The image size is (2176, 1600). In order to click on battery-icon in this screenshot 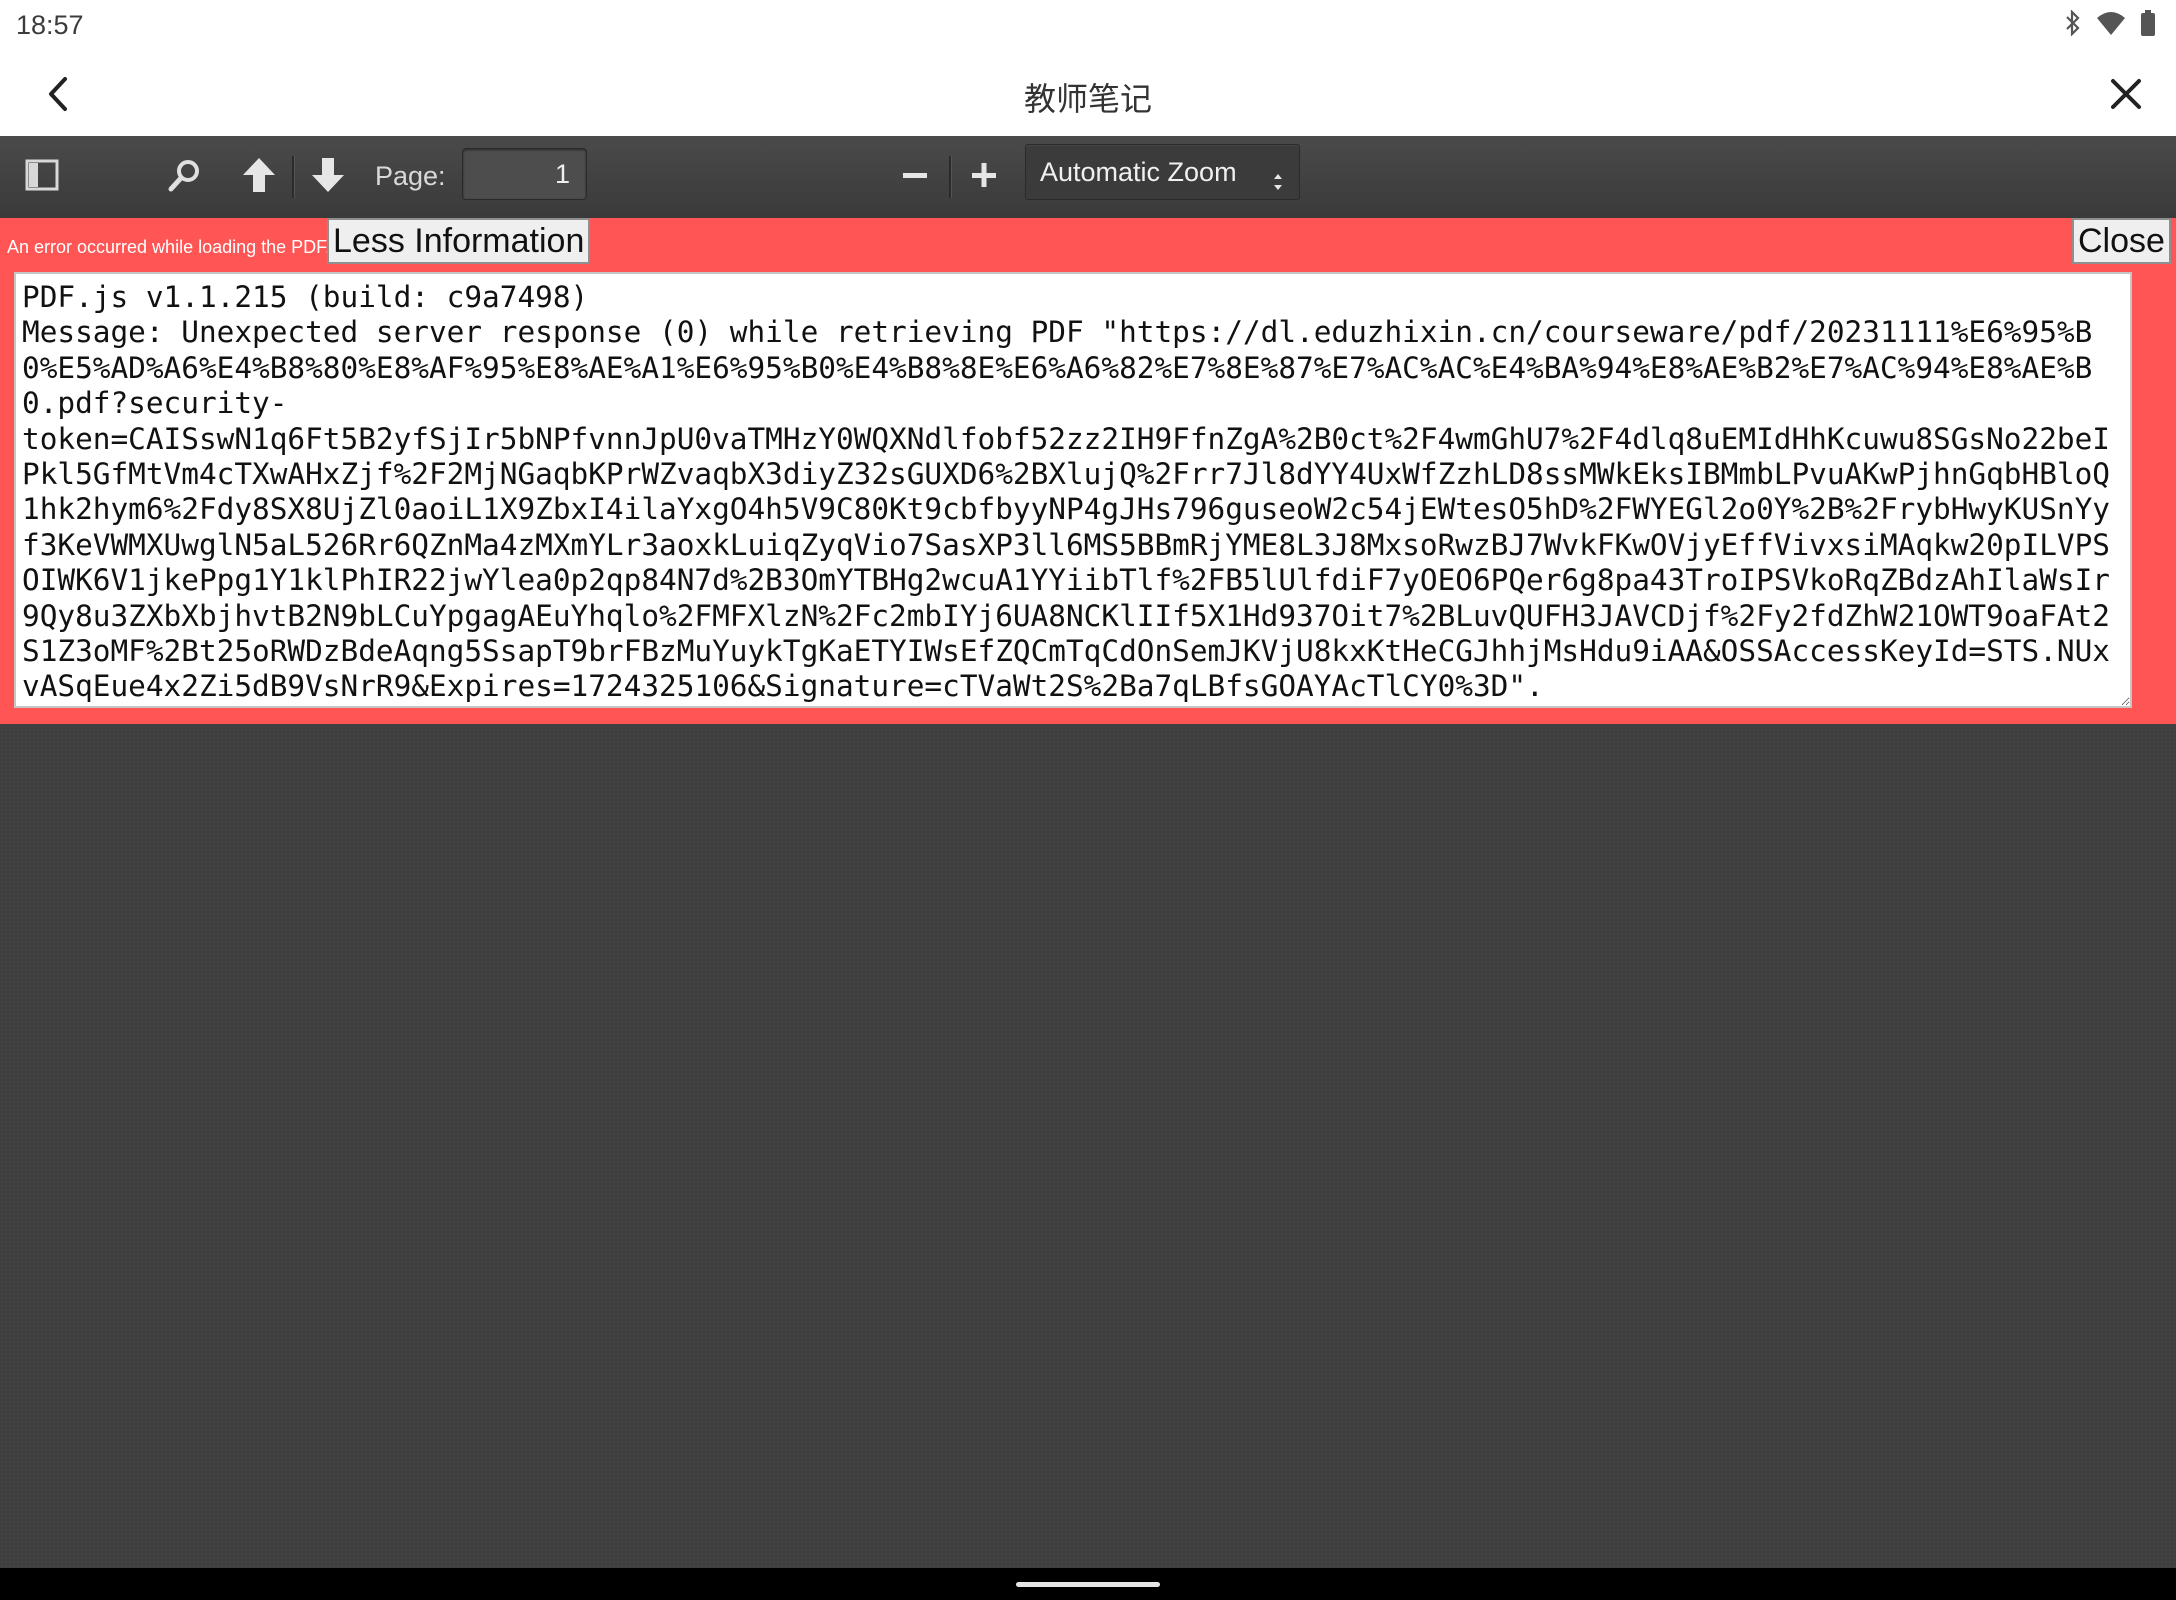, I will do `click(2148, 25)`.